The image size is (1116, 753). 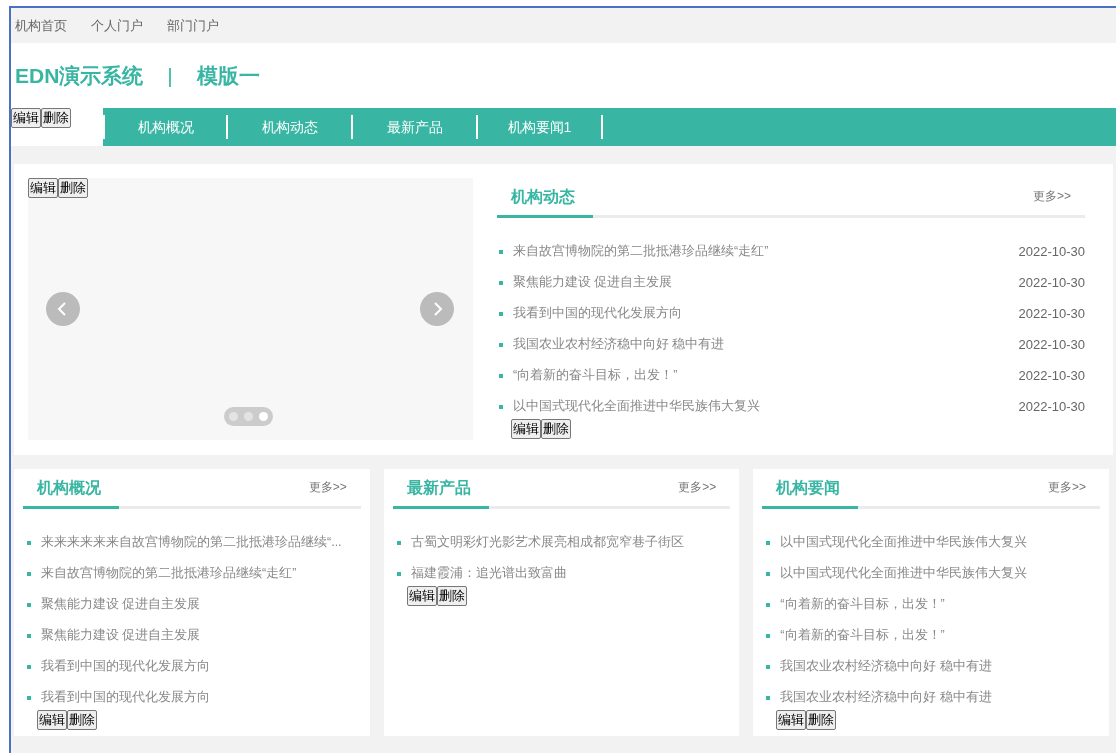 I want to click on news-link: 福建霞浦：追光谱出致富曲, so click(x=570, y=573).